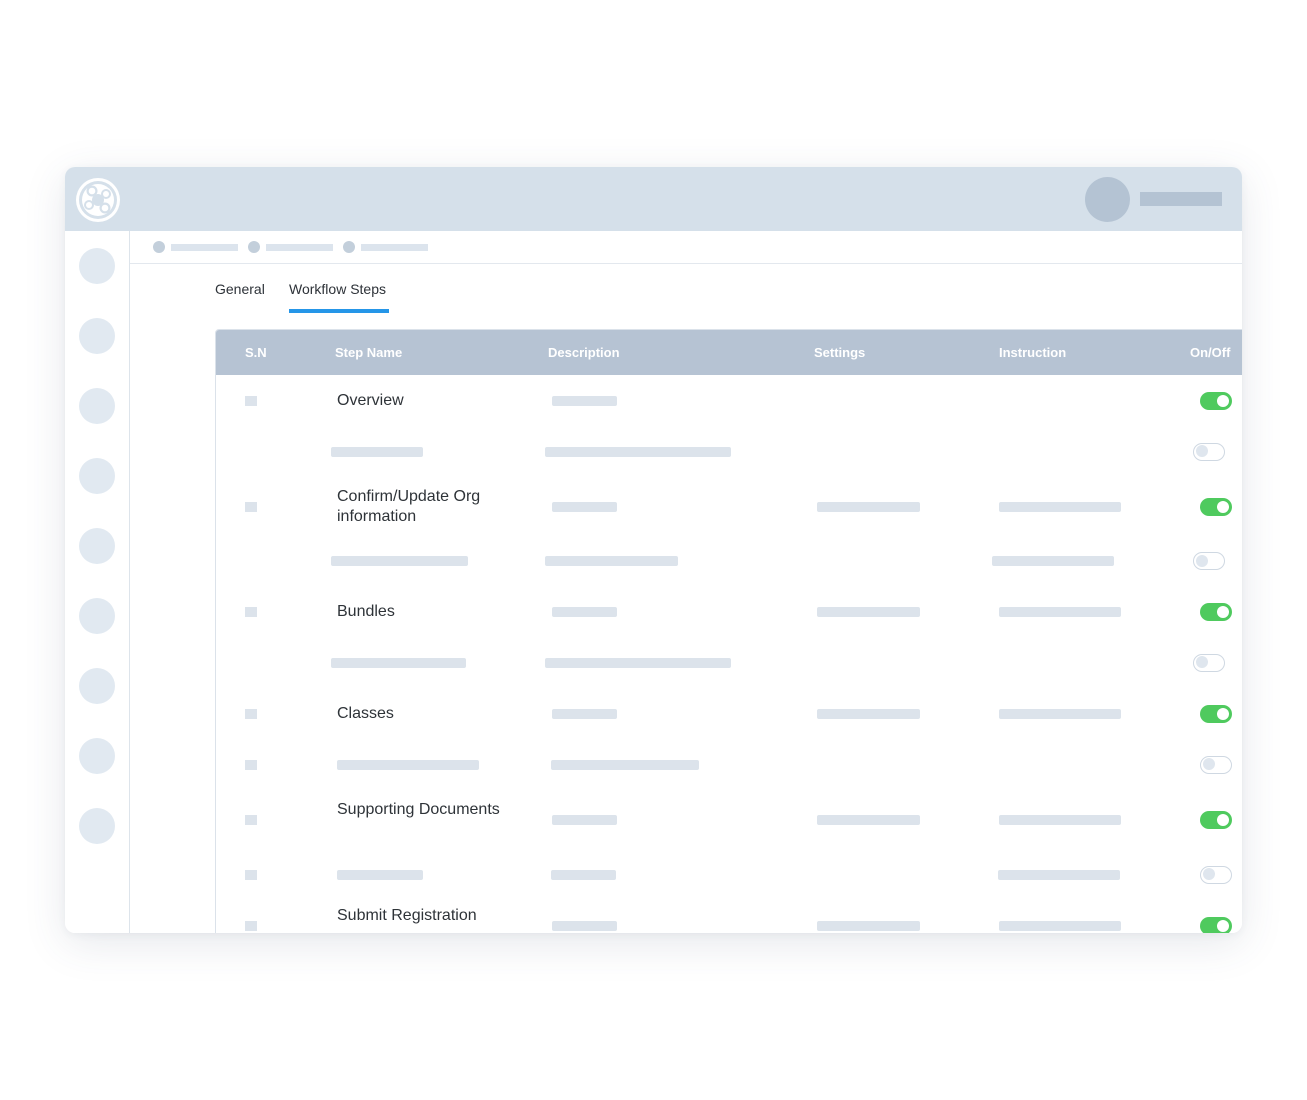 Image resolution: width=1307 pixels, height=1100 pixels. I want to click on tab-general: General, so click(240, 289).